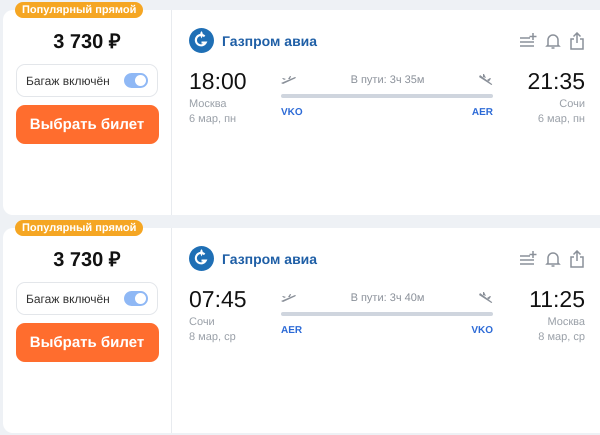 This screenshot has width=600, height=435. Describe the element at coordinates (482, 330) in the screenshot. I see `arrival-airport-code: VKO` at that location.